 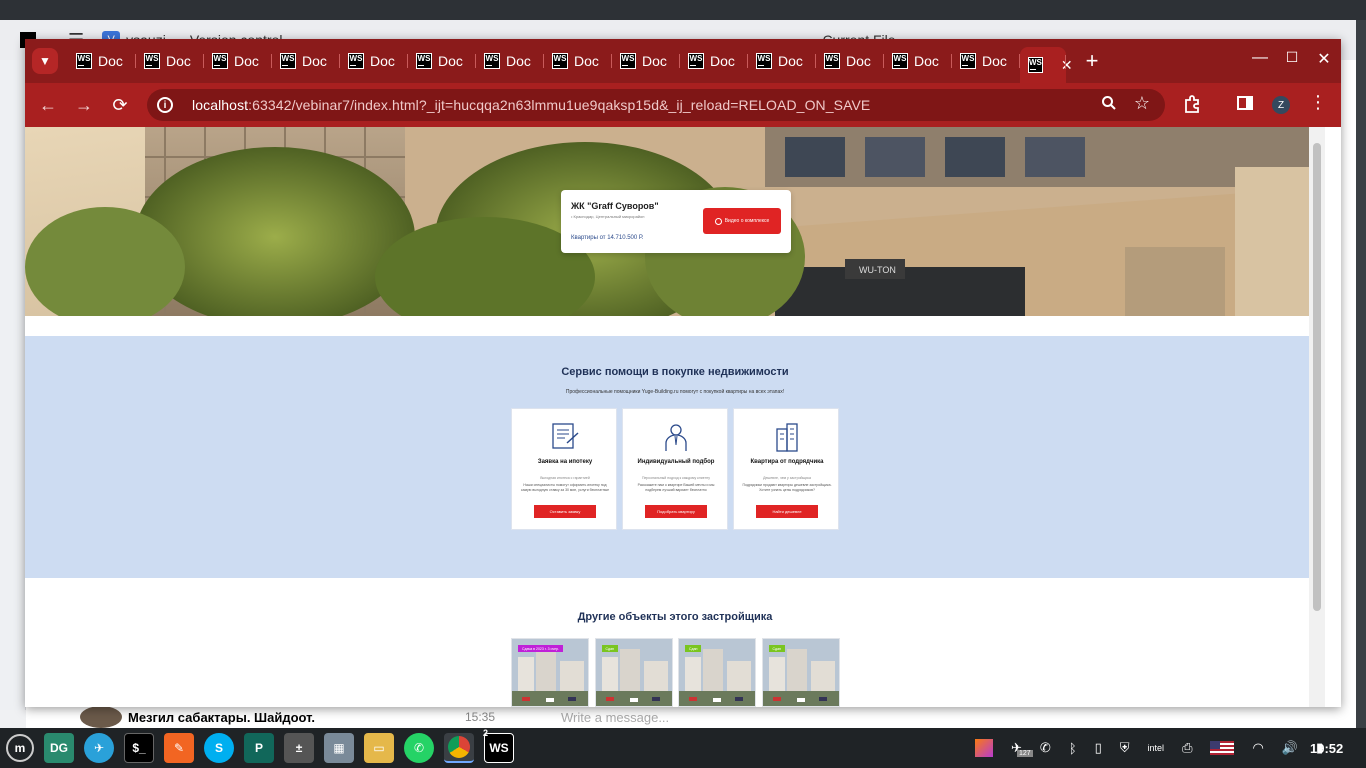 What do you see at coordinates (84, 105) in the screenshot?
I see `forward-button: →` at bounding box center [84, 105].